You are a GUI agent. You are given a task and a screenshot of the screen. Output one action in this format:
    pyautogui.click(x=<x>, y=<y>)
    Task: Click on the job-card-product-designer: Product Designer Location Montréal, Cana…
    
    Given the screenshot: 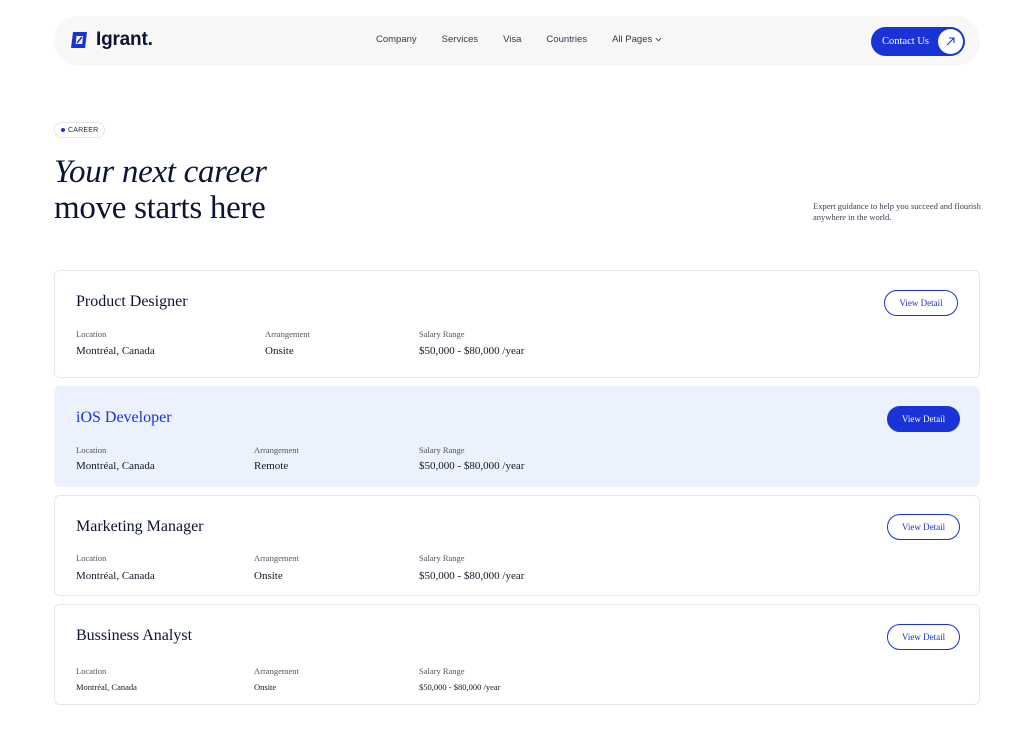 What is the action you would take?
    pyautogui.click(x=517, y=324)
    